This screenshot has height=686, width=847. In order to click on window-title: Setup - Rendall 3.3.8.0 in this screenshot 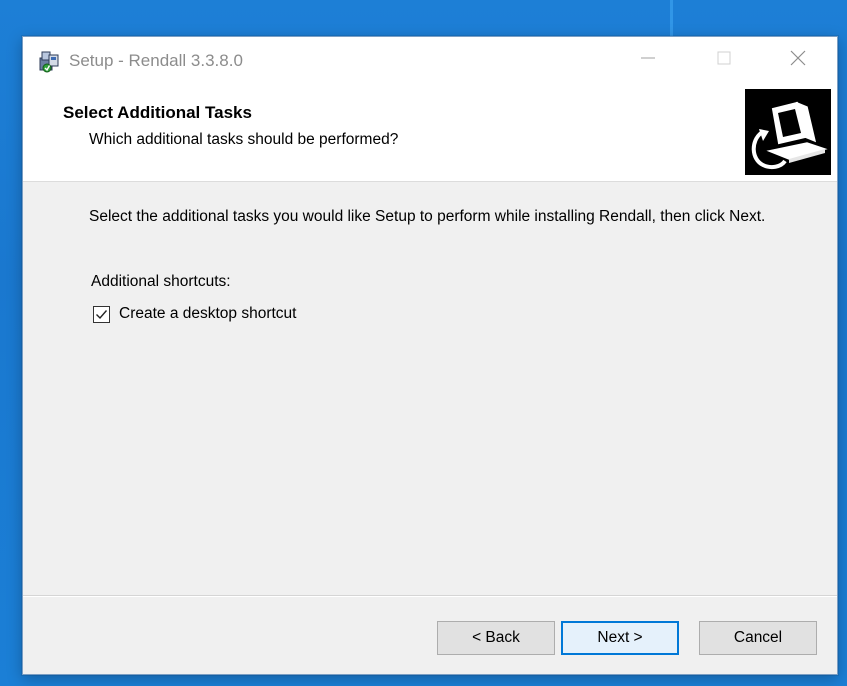, I will do `click(156, 60)`.